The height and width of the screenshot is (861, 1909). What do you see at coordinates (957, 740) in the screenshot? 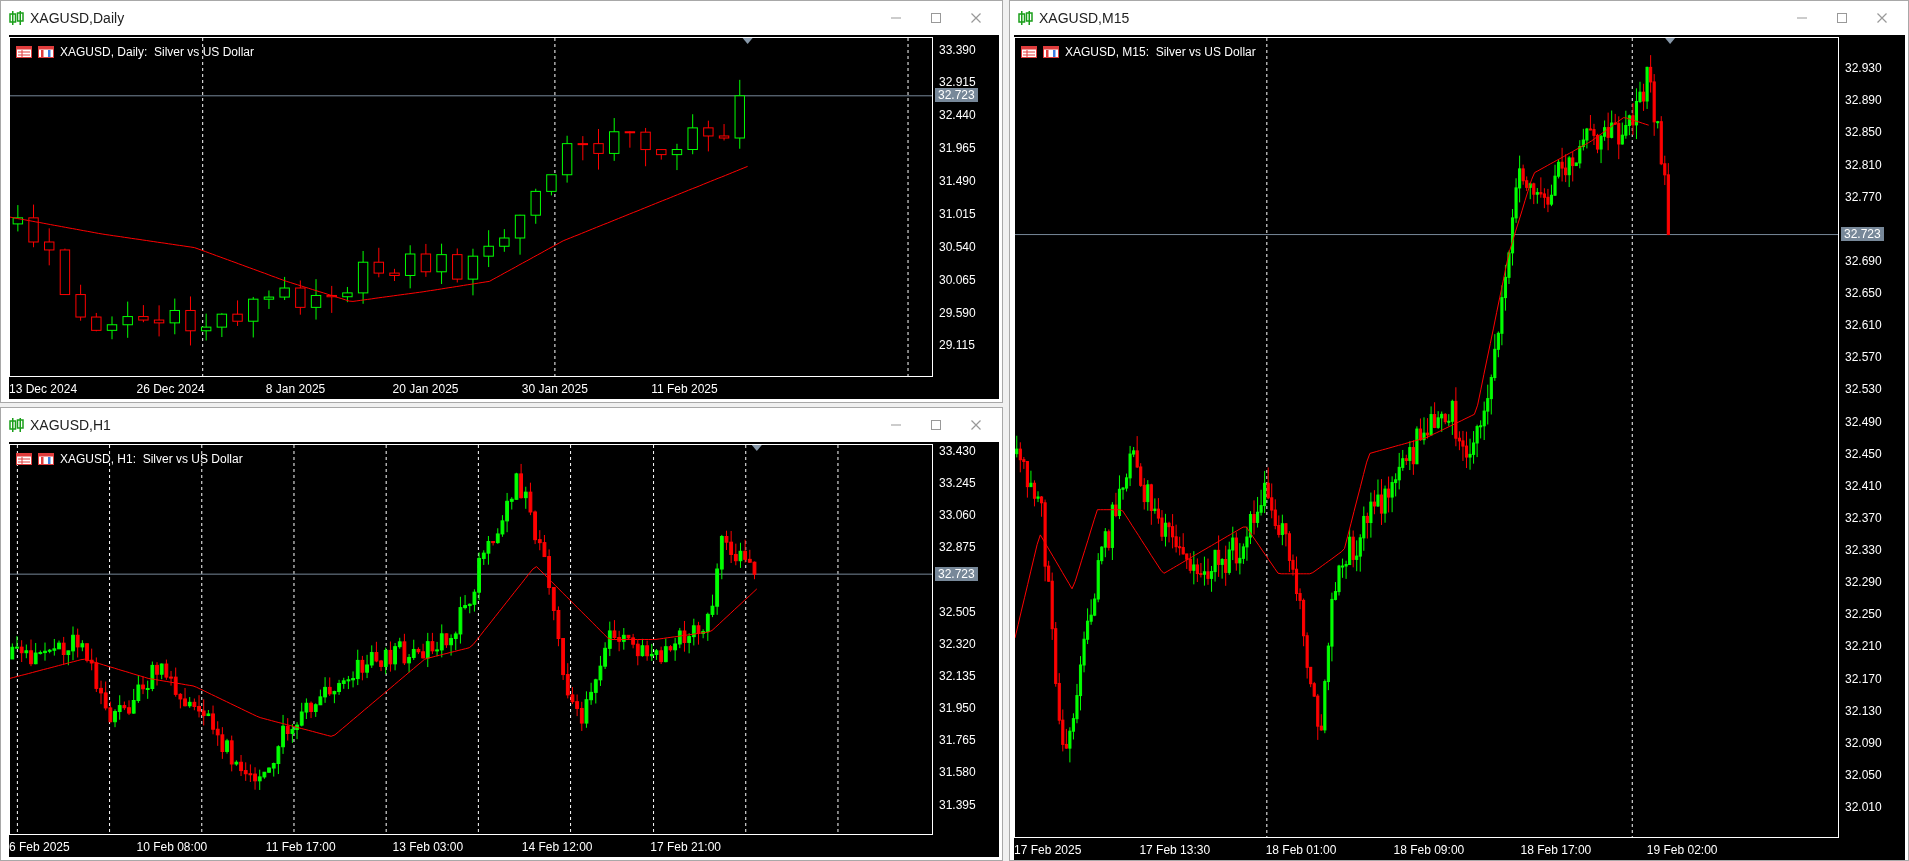
I see `price-axis-label: 31.765` at bounding box center [957, 740].